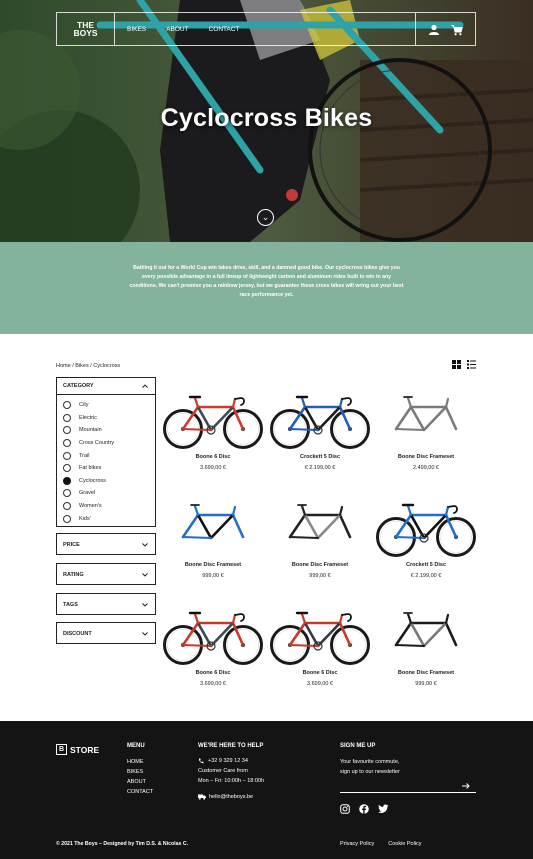 The height and width of the screenshot is (859, 533). I want to click on footer-link-about: ABOUT, so click(140, 782).